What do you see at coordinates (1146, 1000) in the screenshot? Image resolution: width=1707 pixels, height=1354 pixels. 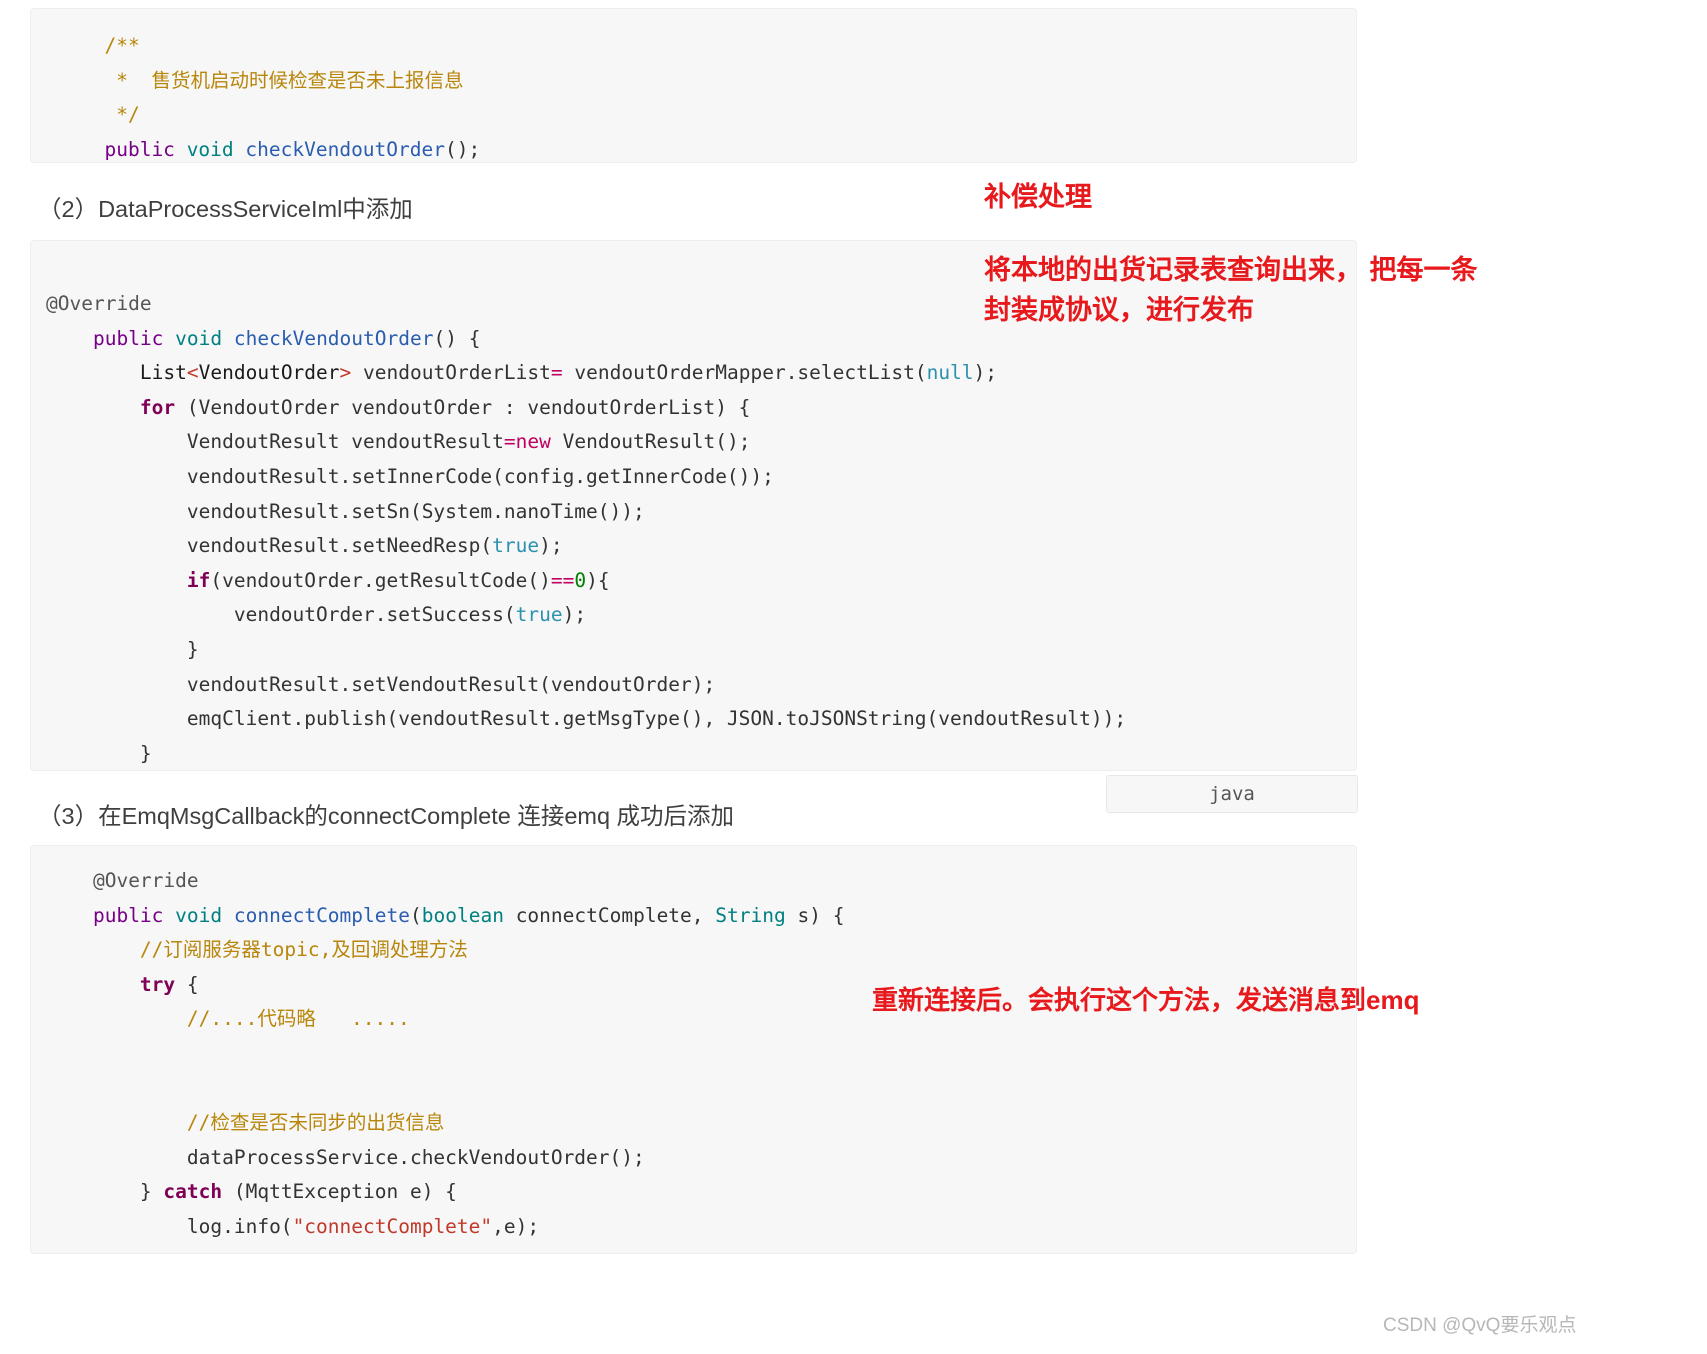 I see `annotation-reconnect: 重新连接后。会执行这个方法，发送消息到emq` at bounding box center [1146, 1000].